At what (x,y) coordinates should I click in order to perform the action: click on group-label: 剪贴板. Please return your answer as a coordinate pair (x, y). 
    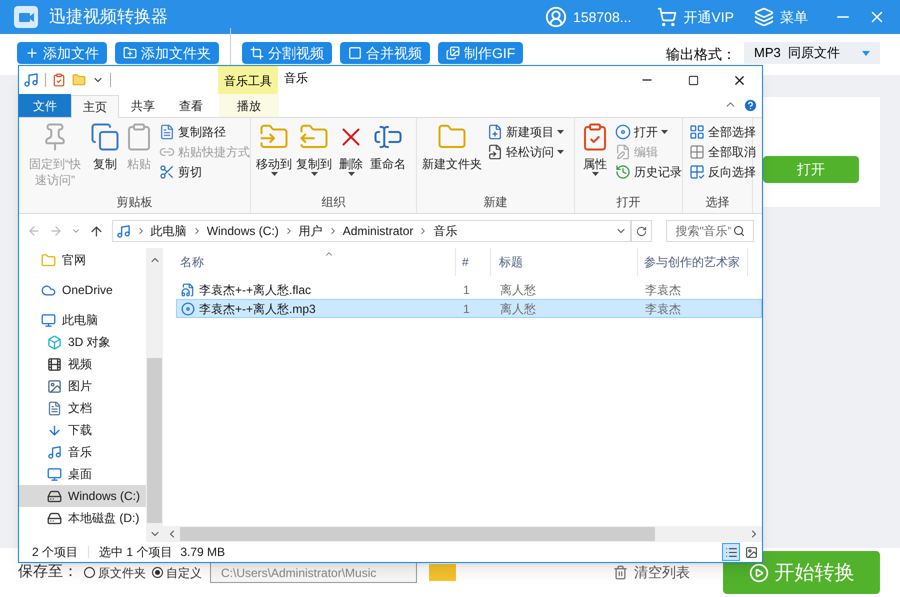
    Looking at the image, I should click on (134, 202).